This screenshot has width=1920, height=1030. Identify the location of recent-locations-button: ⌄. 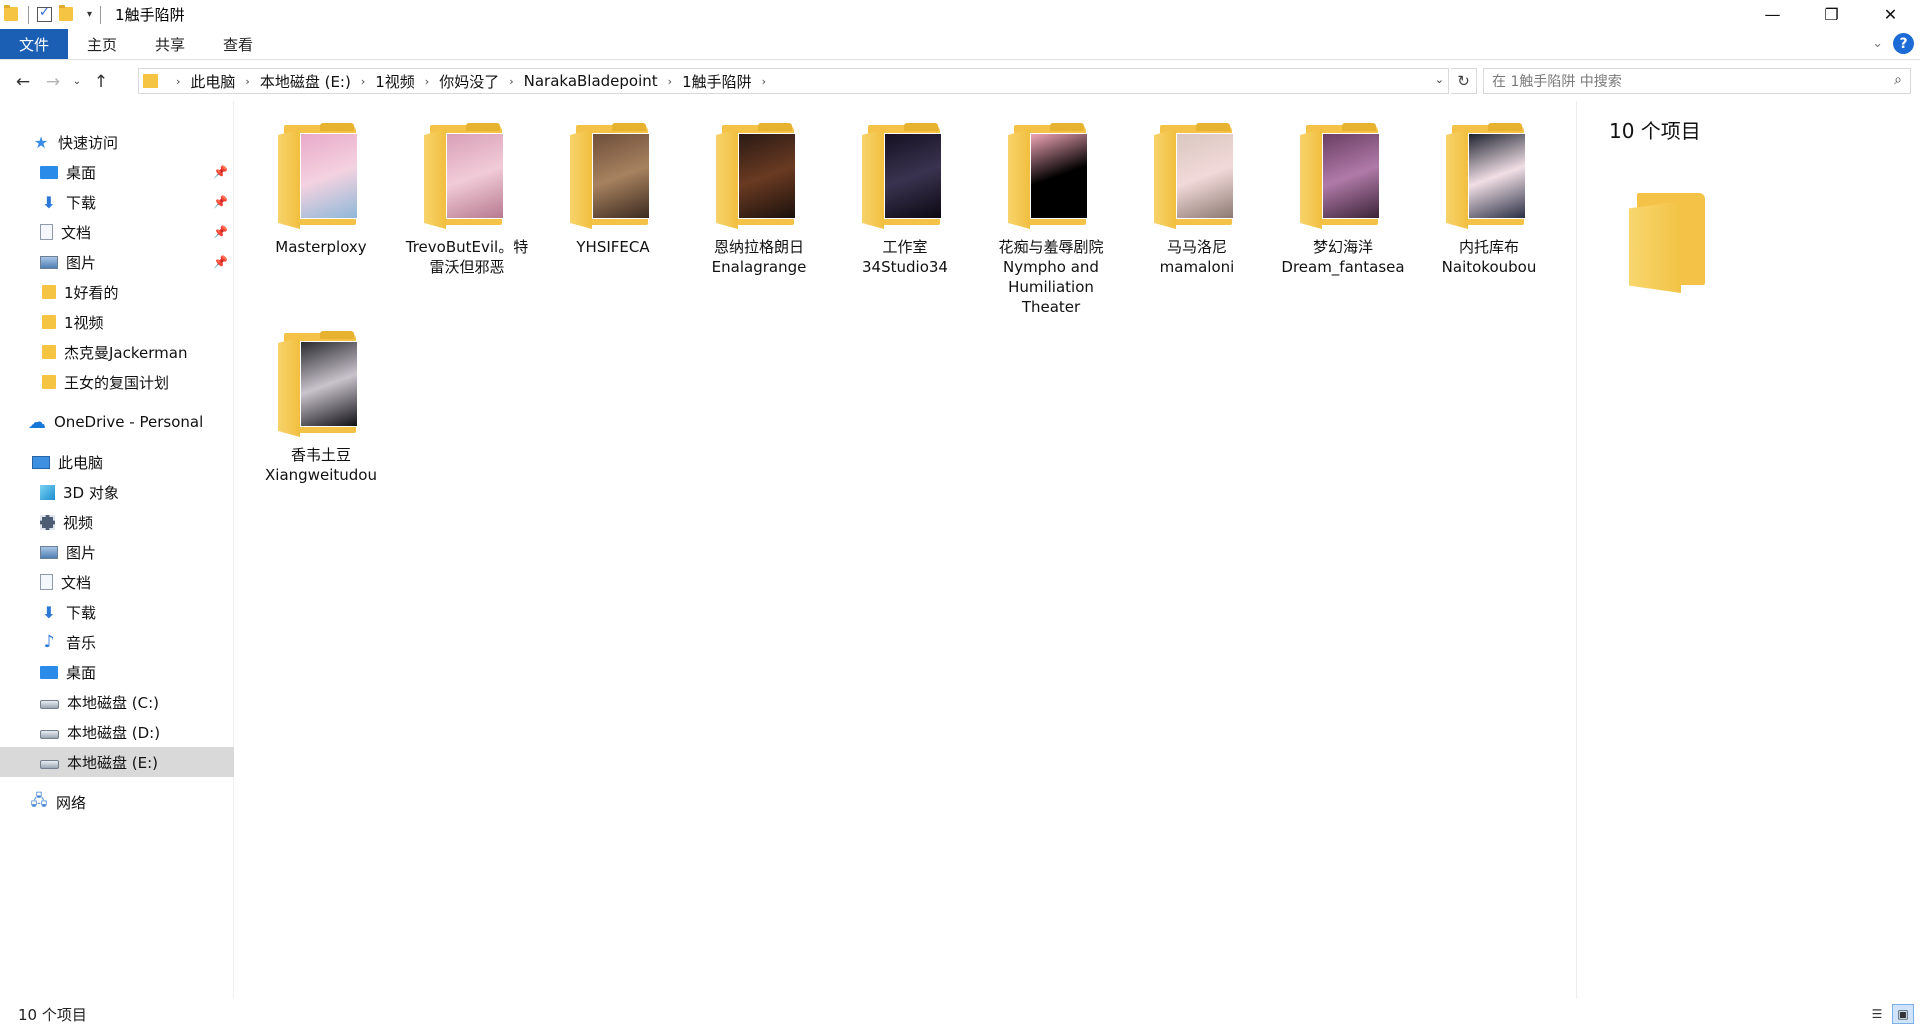
(77, 82).